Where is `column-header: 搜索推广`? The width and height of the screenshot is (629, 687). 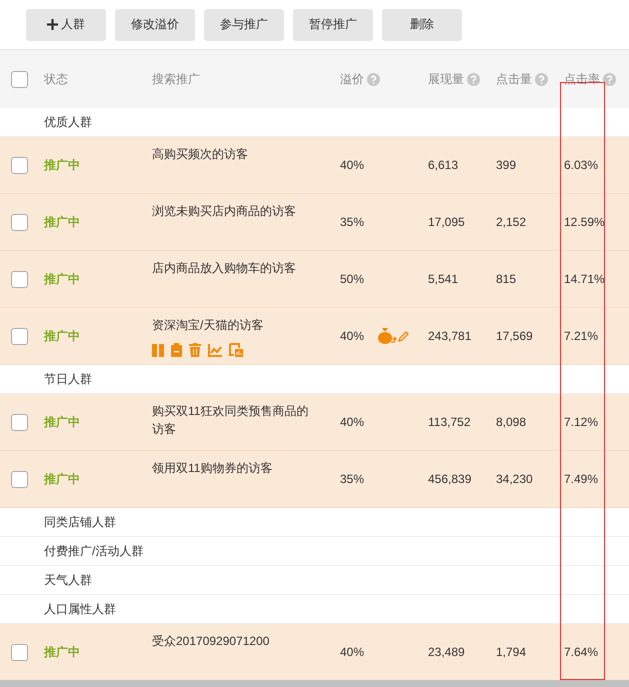
column-header: 搜索推广 is located at coordinates (176, 79).